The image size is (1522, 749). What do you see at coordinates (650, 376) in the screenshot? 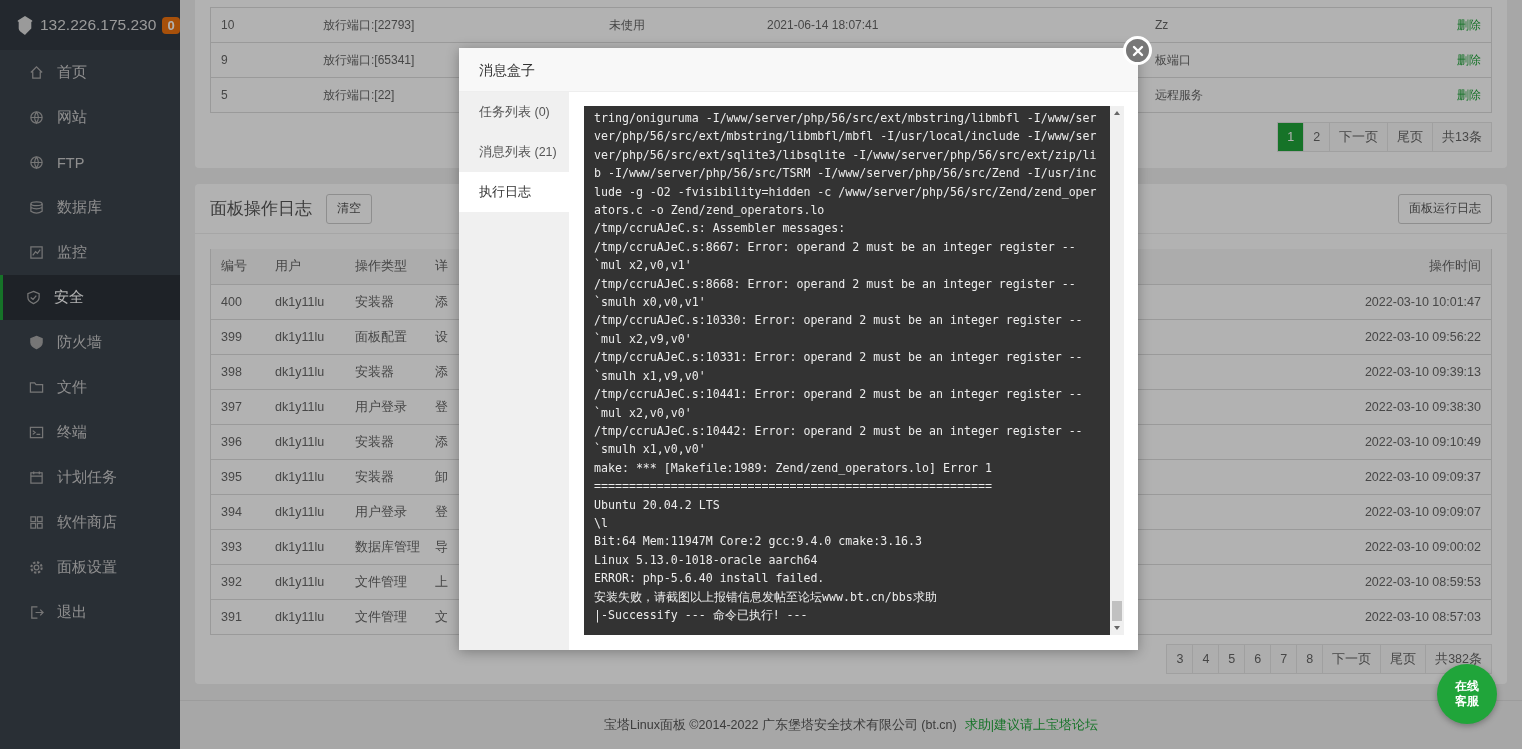
I see `log-line: `smulh x1,v9,v0'` at bounding box center [650, 376].